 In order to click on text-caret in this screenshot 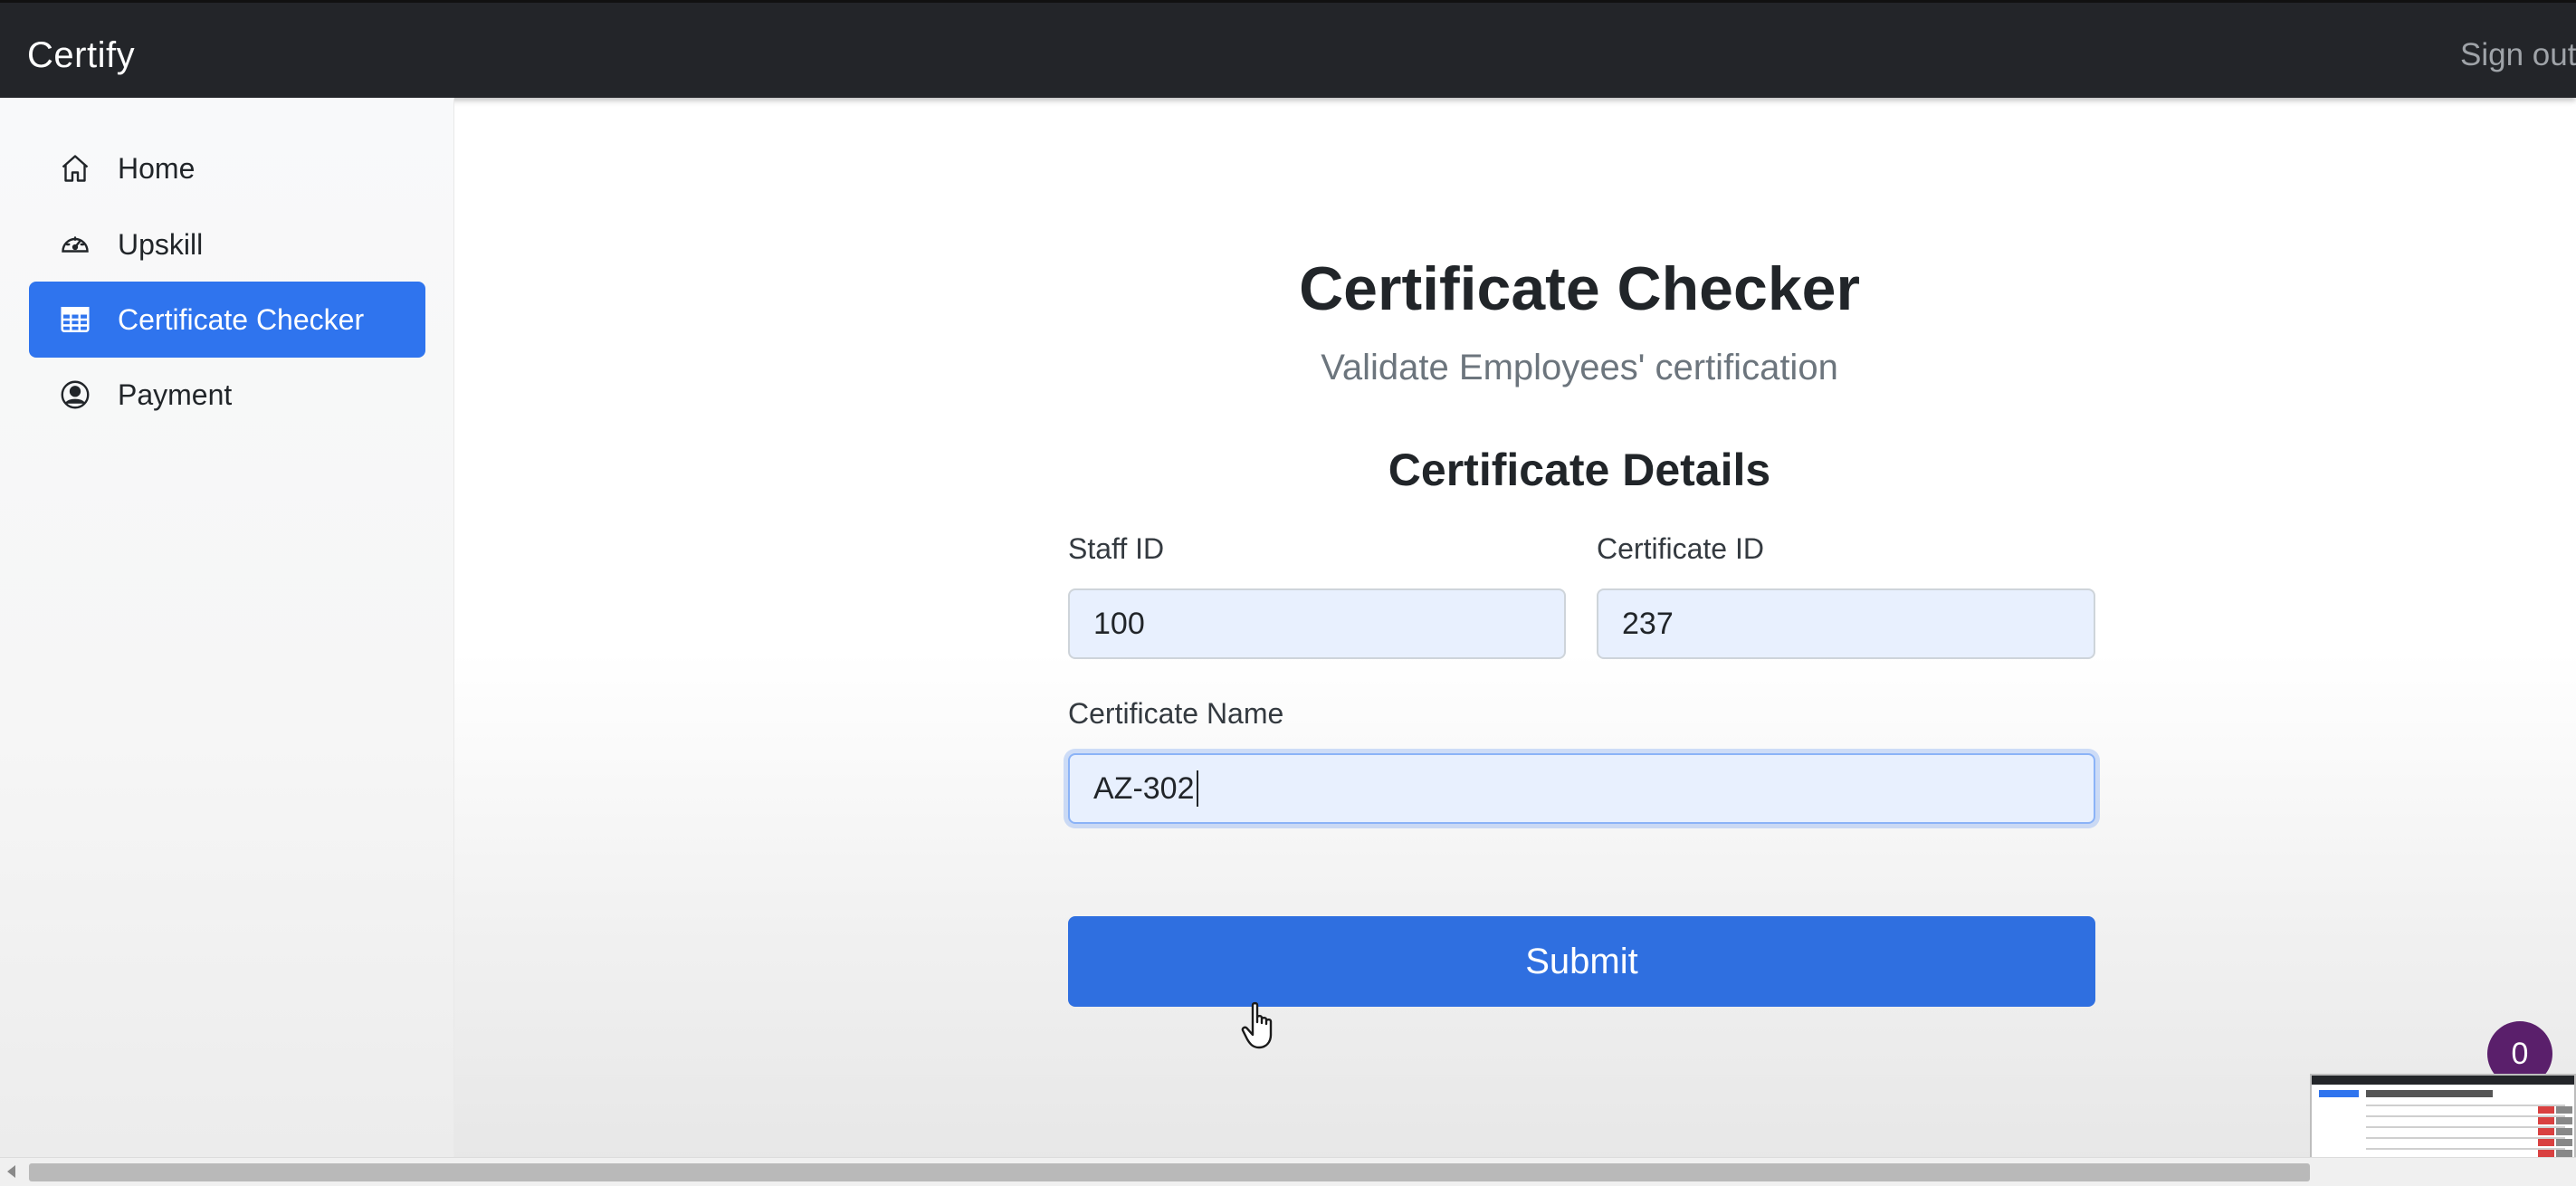, I will do `click(1197, 788)`.